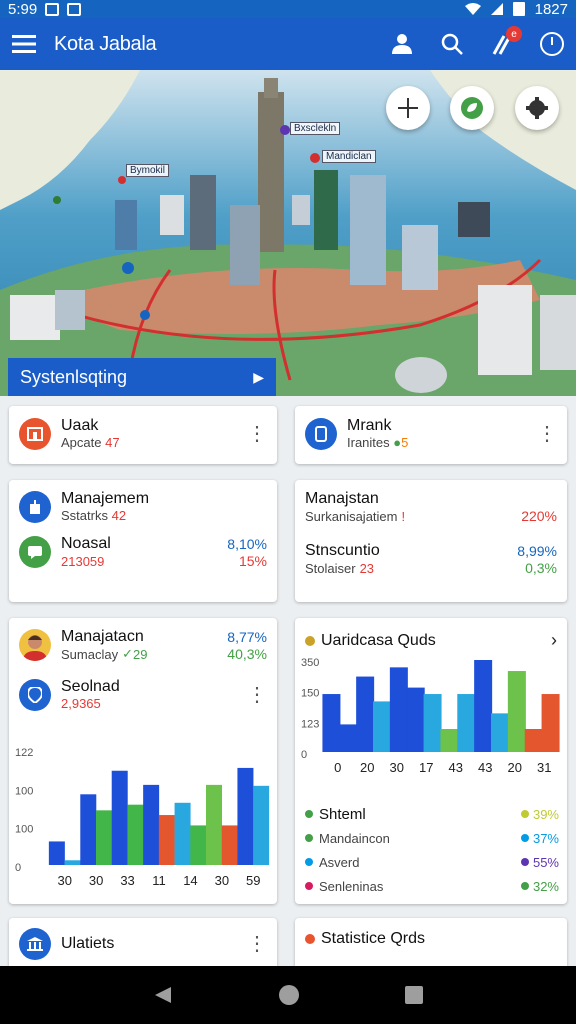 The image size is (576, 1024). What do you see at coordinates (339, 862) in the screenshot?
I see `legend-label: Asverd` at bounding box center [339, 862].